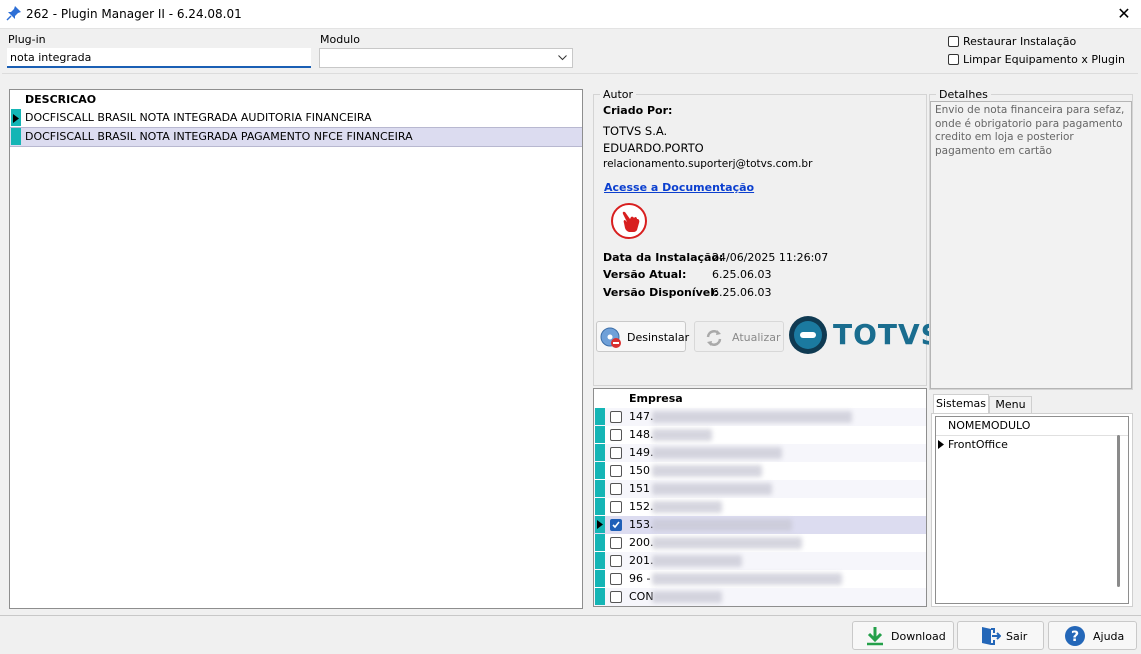 This screenshot has width=1141, height=654. I want to click on download-button: Download, so click(903, 635).